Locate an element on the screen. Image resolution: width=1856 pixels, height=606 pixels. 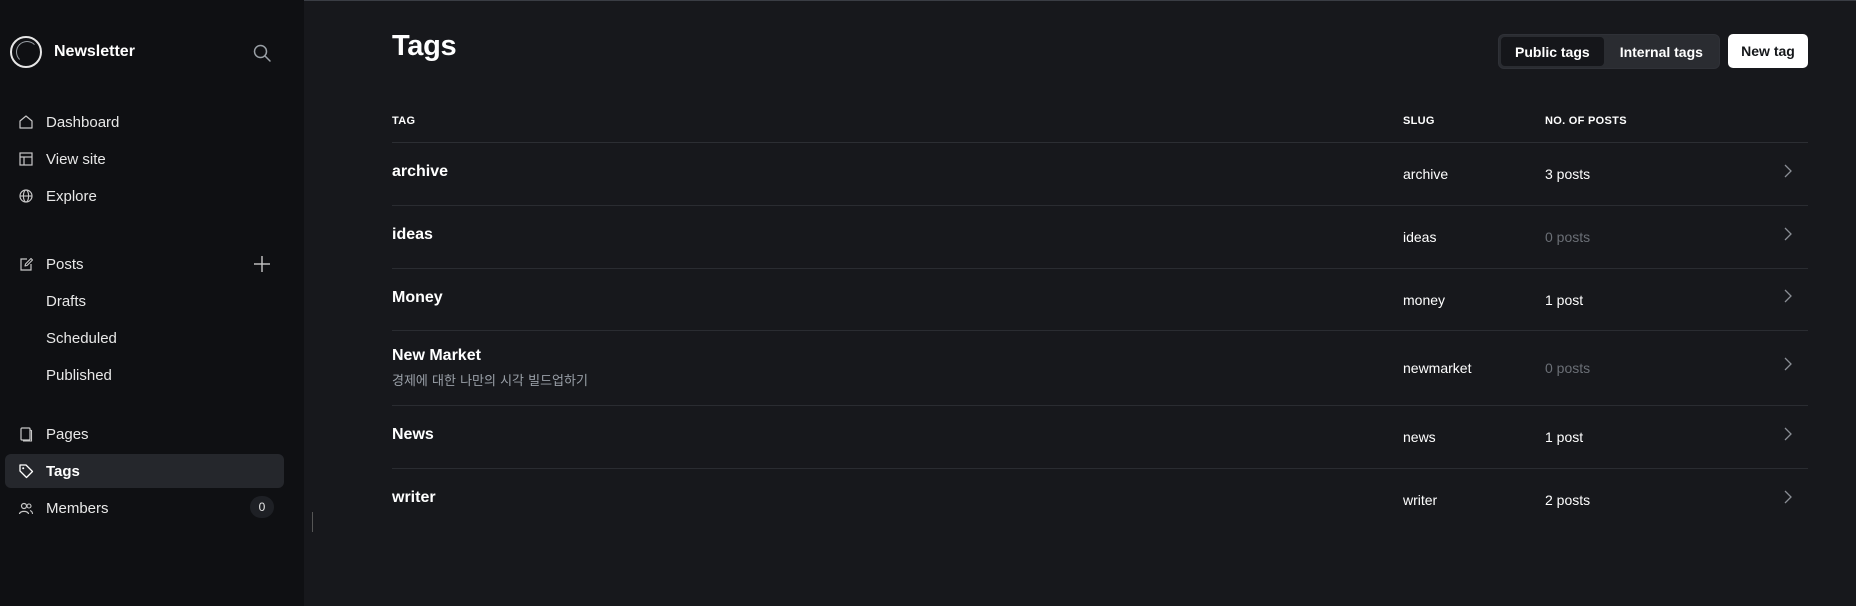
sidebar-item-label: Members is located at coordinates (77, 508).